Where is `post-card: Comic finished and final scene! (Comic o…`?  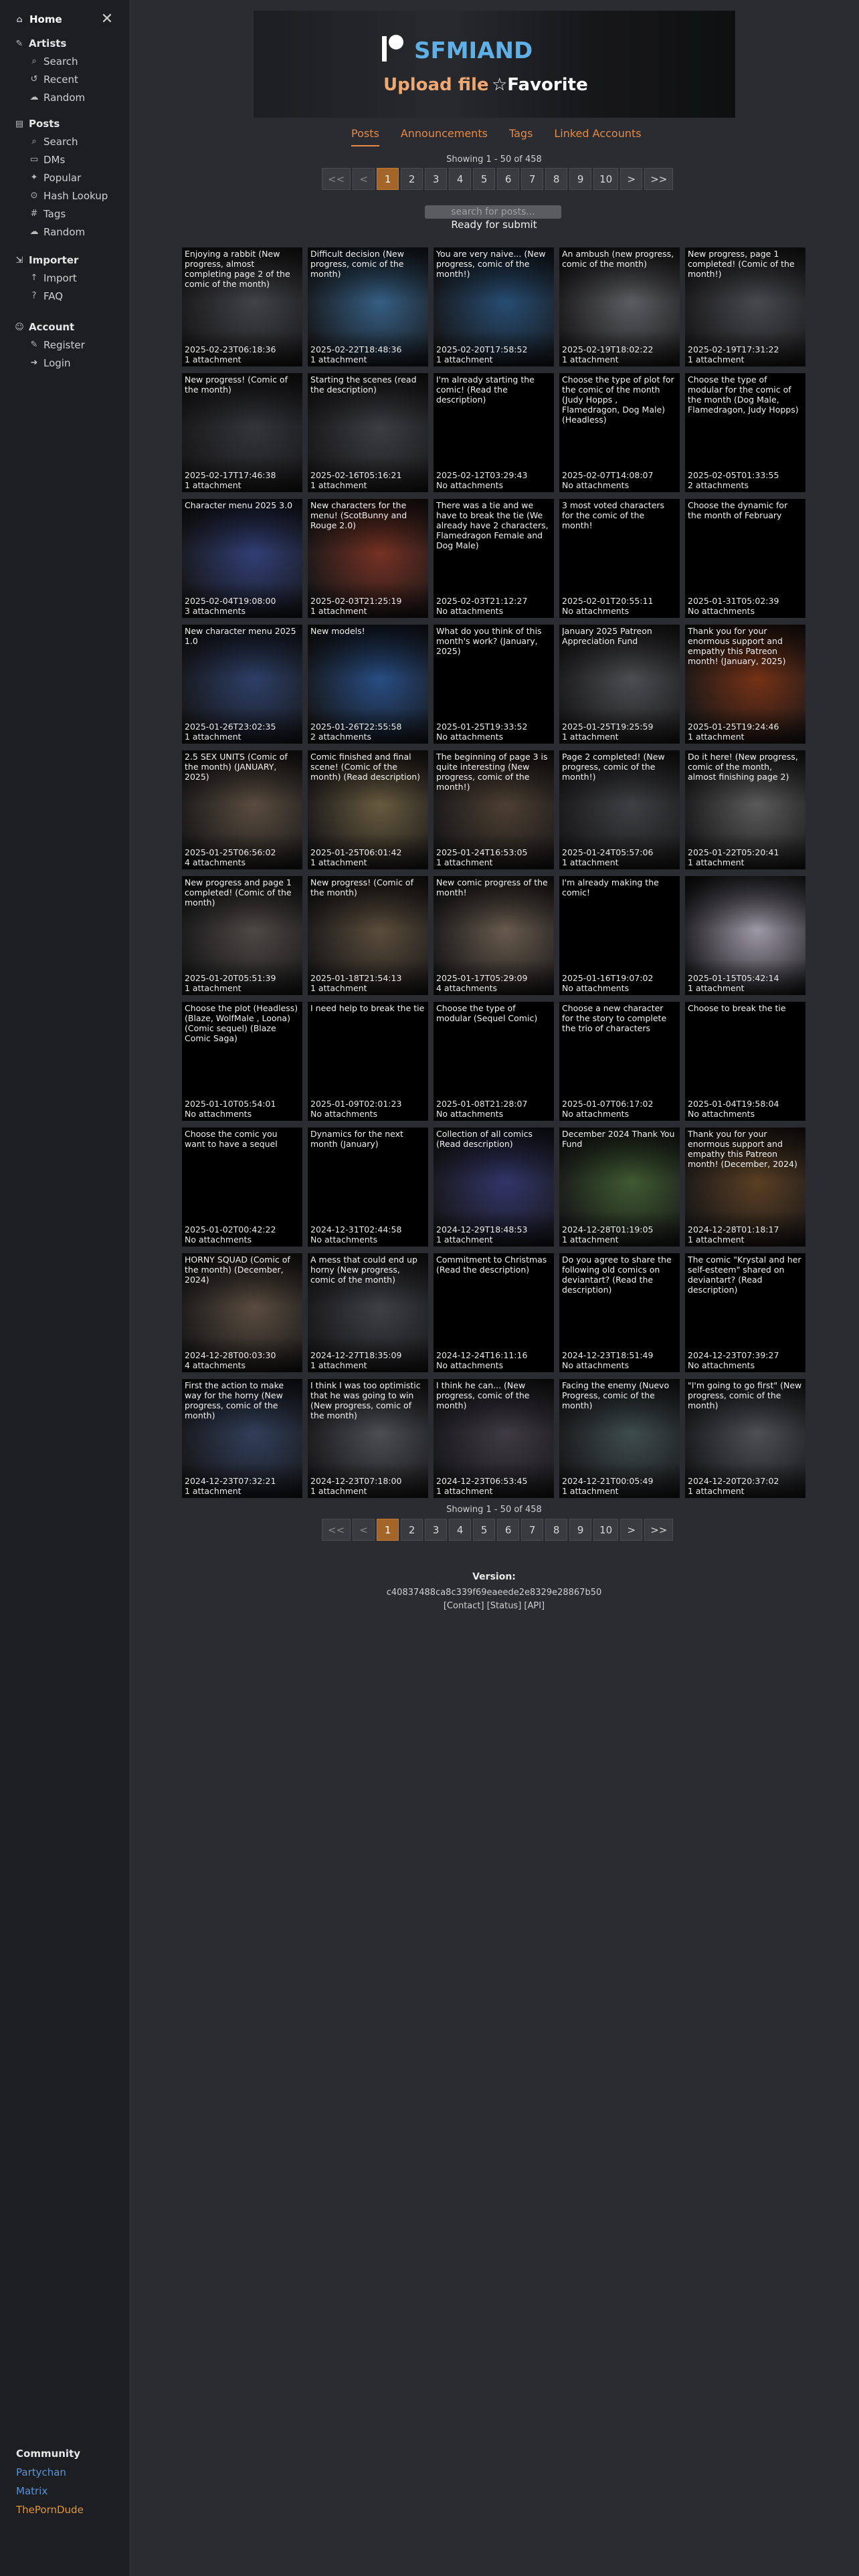
post-card: Comic finished and final scene! (Comic o… is located at coordinates (368, 810).